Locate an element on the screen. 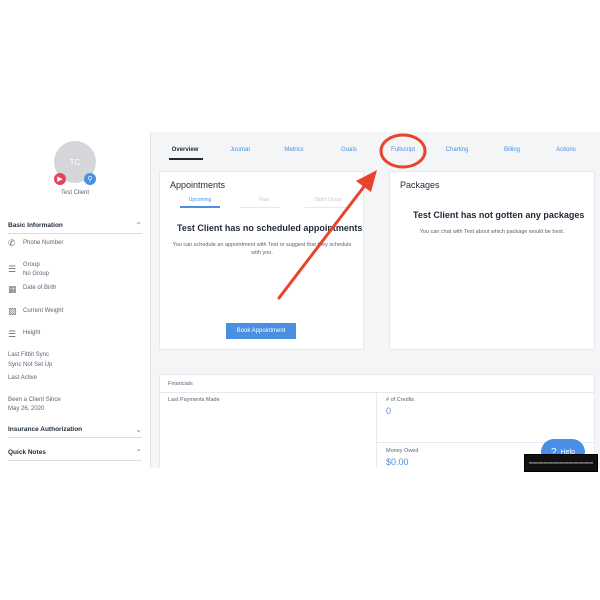 This screenshot has height=600, width=600. credits-label: # of Credits is located at coordinates (400, 400).